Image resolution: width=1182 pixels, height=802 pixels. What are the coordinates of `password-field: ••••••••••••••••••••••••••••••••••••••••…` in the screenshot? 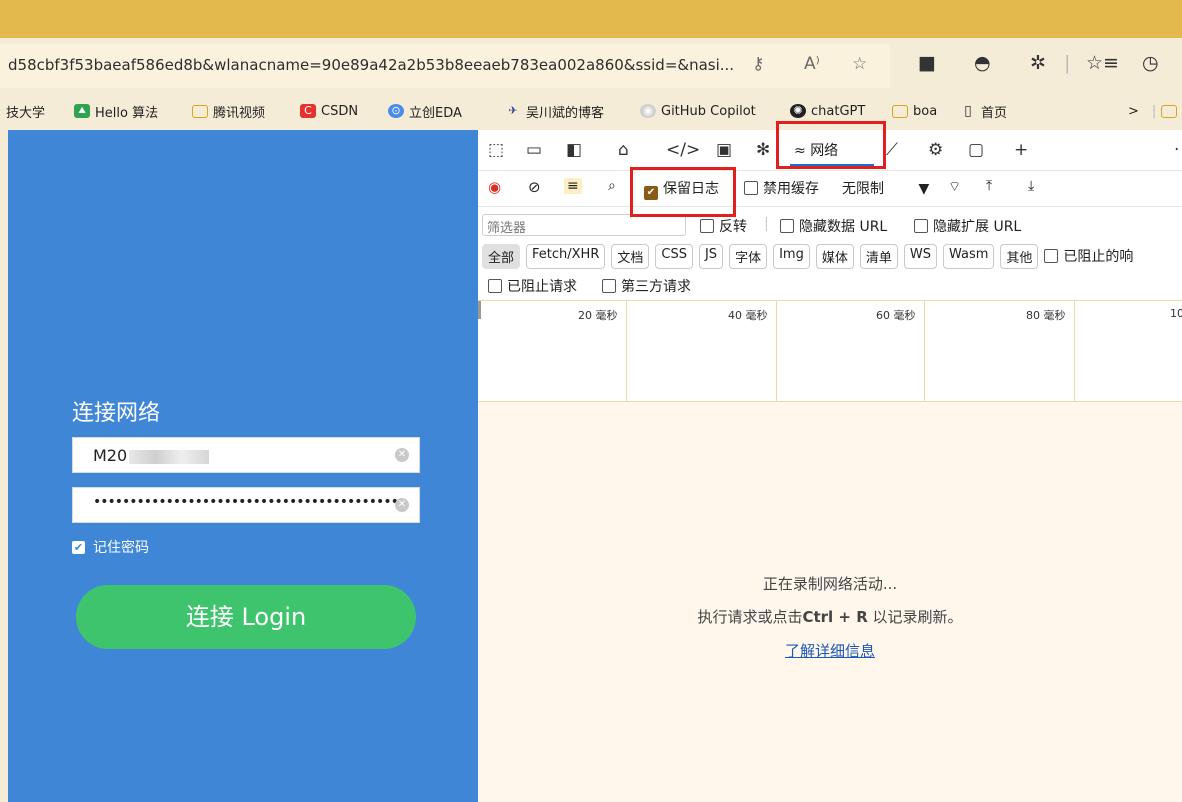 It's located at (246, 505).